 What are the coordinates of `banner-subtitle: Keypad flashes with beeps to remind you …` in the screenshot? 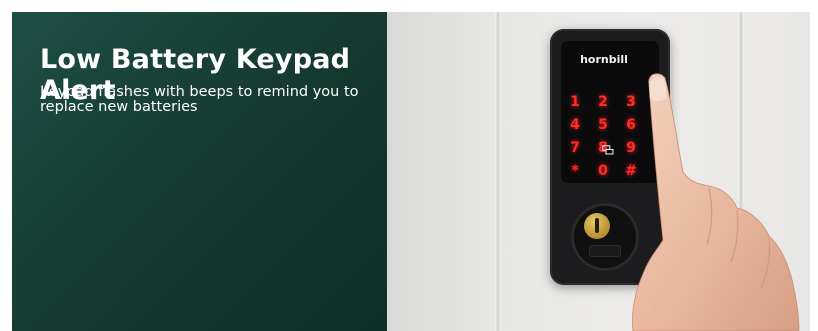 It's located at (199, 99).